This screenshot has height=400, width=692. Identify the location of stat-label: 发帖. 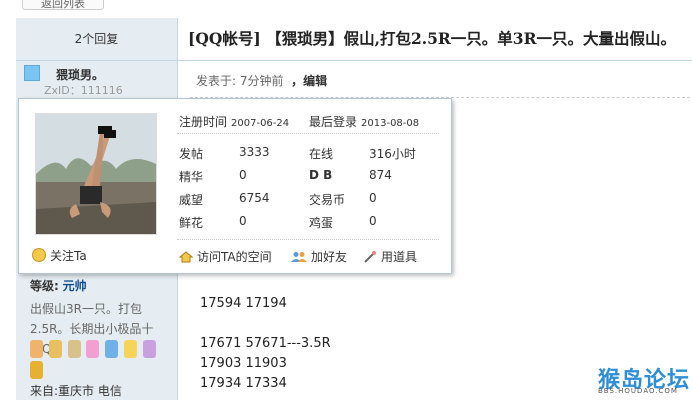
(191, 154).